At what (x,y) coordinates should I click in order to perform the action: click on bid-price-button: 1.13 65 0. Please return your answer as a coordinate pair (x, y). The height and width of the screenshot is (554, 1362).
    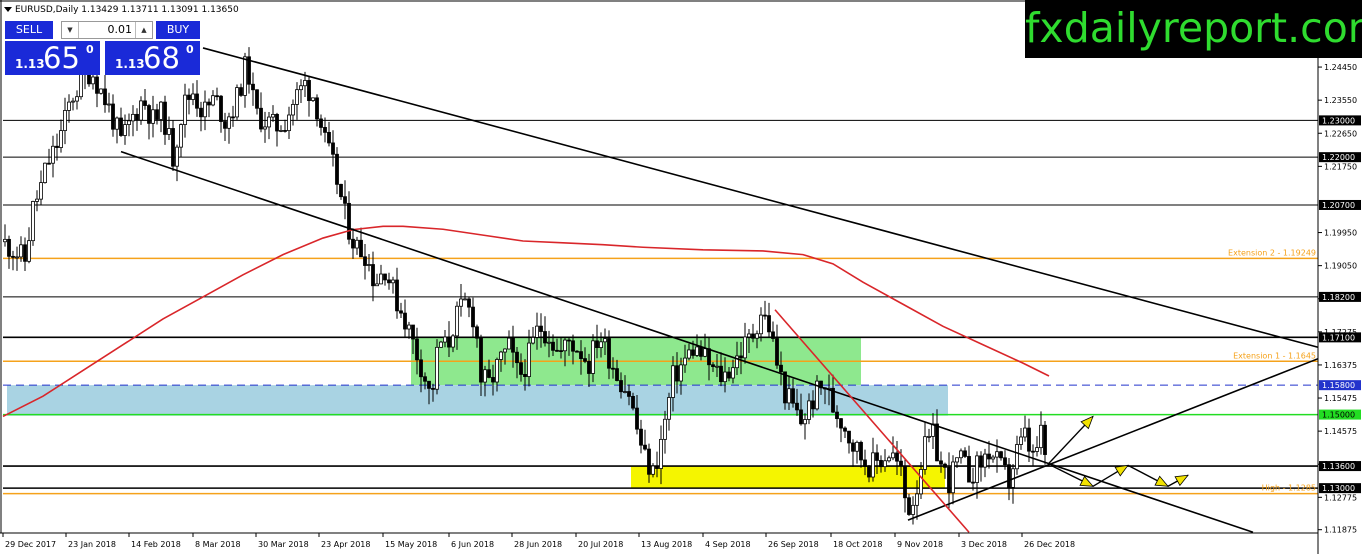
    Looking at the image, I should click on (52, 58).